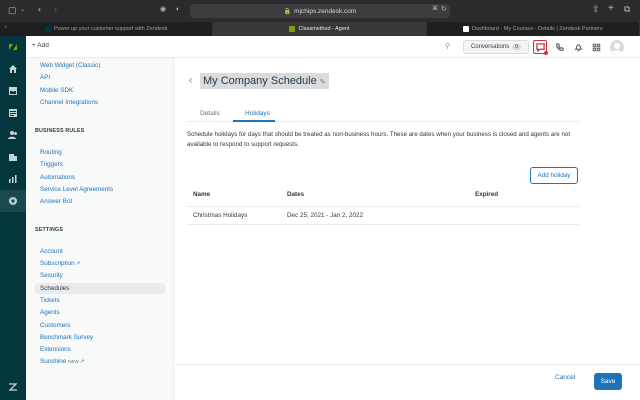  I want to click on search-icon: ⚲, so click(447, 46).